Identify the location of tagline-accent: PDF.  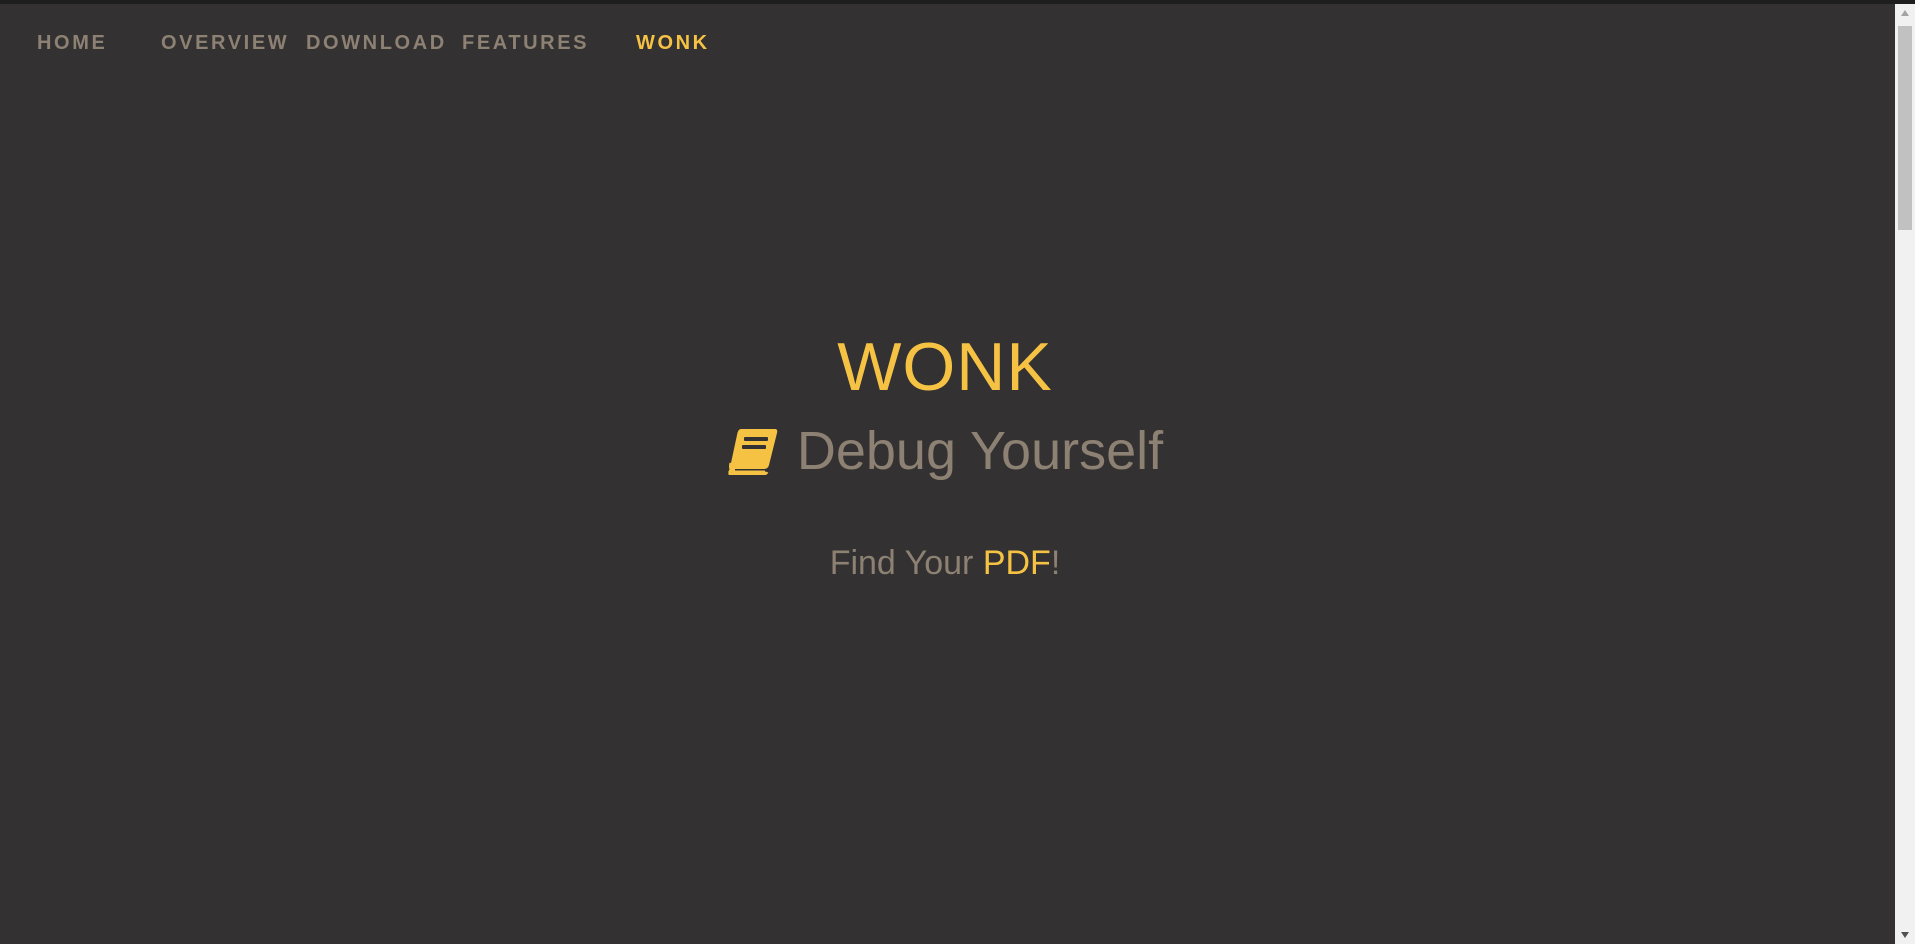
(1017, 563).